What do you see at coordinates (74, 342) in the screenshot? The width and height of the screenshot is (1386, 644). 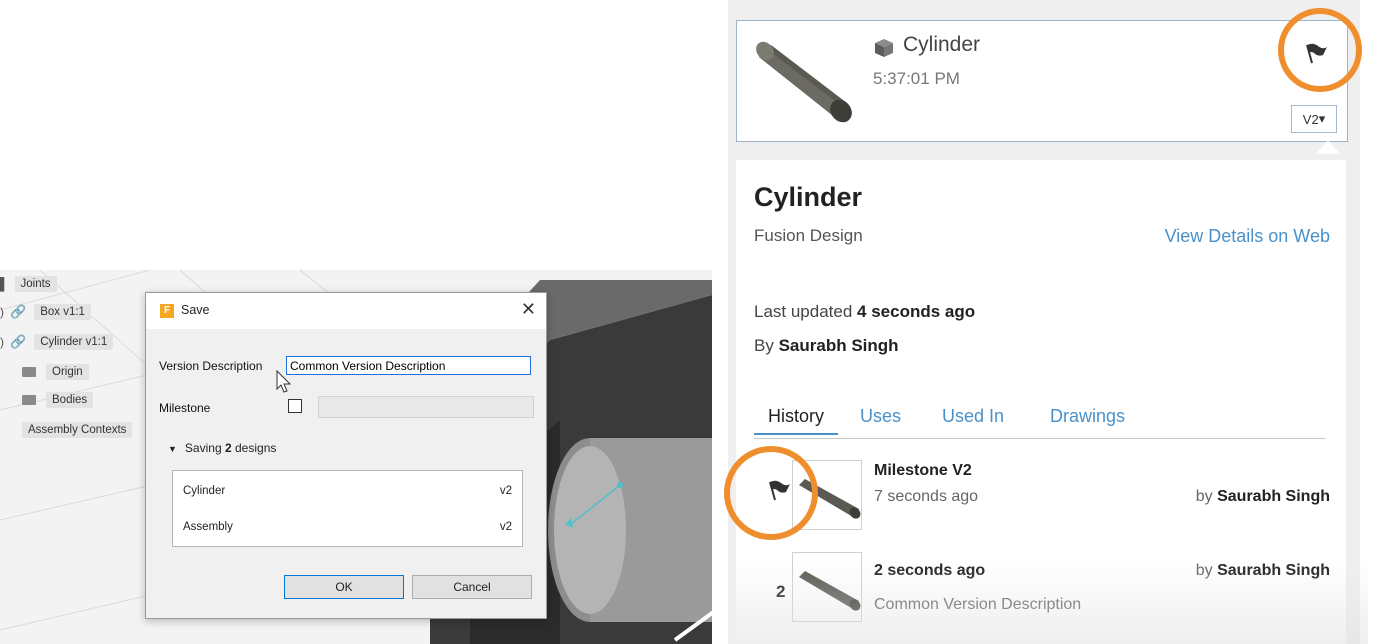 I see `tree-item-label: Cylinder v1:1` at bounding box center [74, 342].